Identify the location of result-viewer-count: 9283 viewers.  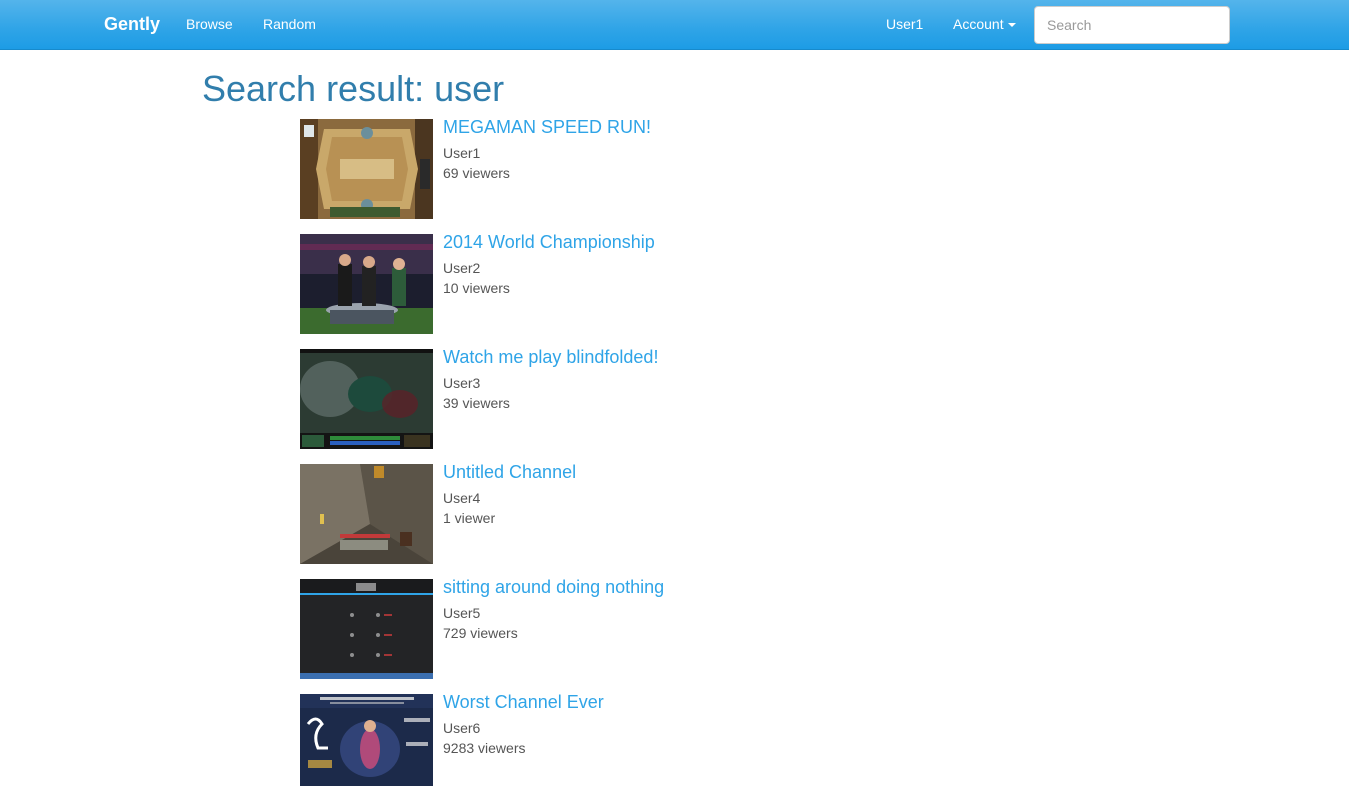
(484, 748).